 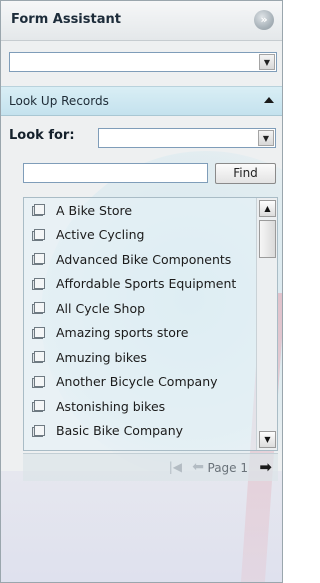 What do you see at coordinates (101, 308) in the screenshot?
I see `record-label: All Cycle Shop` at bounding box center [101, 308].